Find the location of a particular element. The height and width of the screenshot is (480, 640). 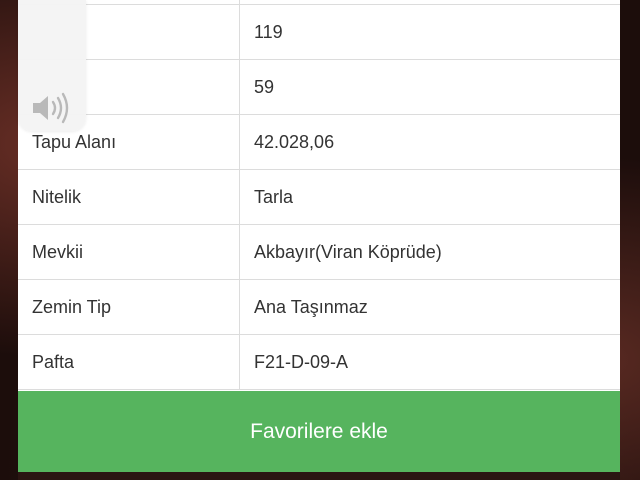

table-row: 59 is located at coordinates (319, 87).